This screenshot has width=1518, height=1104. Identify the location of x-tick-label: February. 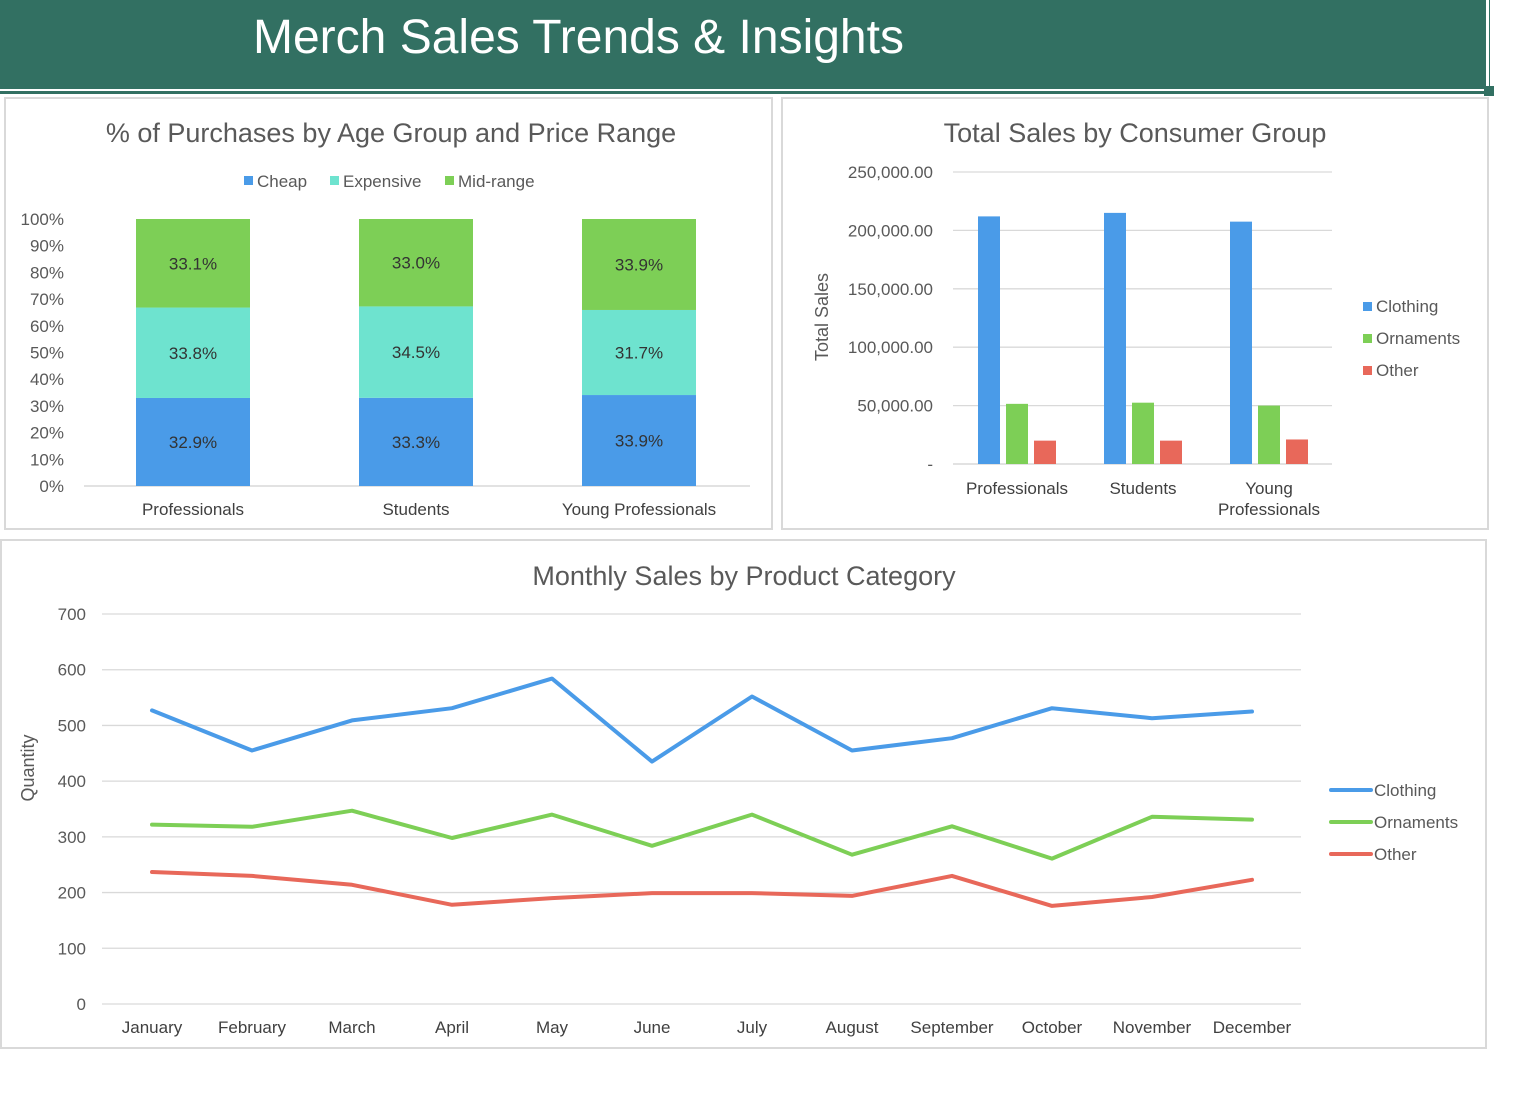
(252, 1027).